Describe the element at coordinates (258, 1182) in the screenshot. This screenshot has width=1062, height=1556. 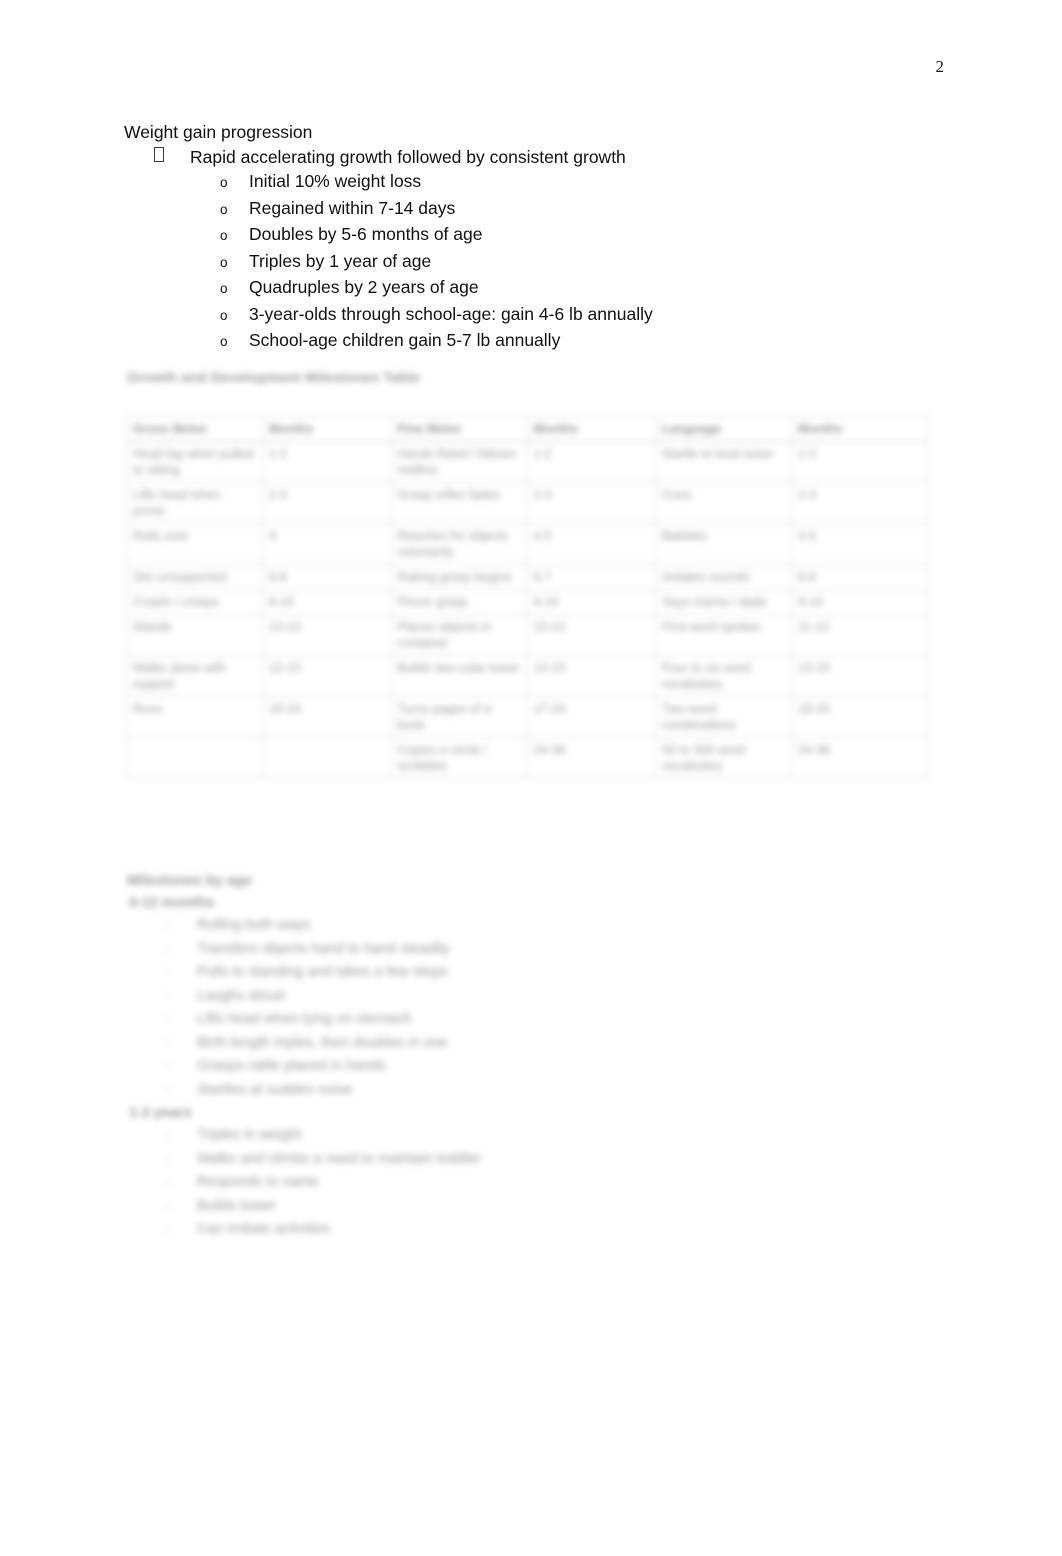
I see `lower-list-label: Responds to name` at that location.